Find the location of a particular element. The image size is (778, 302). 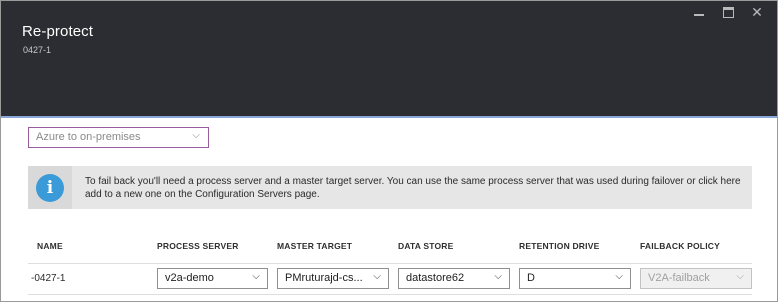

master-target-dropdown: PMruturajd-cs... ⌵ is located at coordinates (333, 278).